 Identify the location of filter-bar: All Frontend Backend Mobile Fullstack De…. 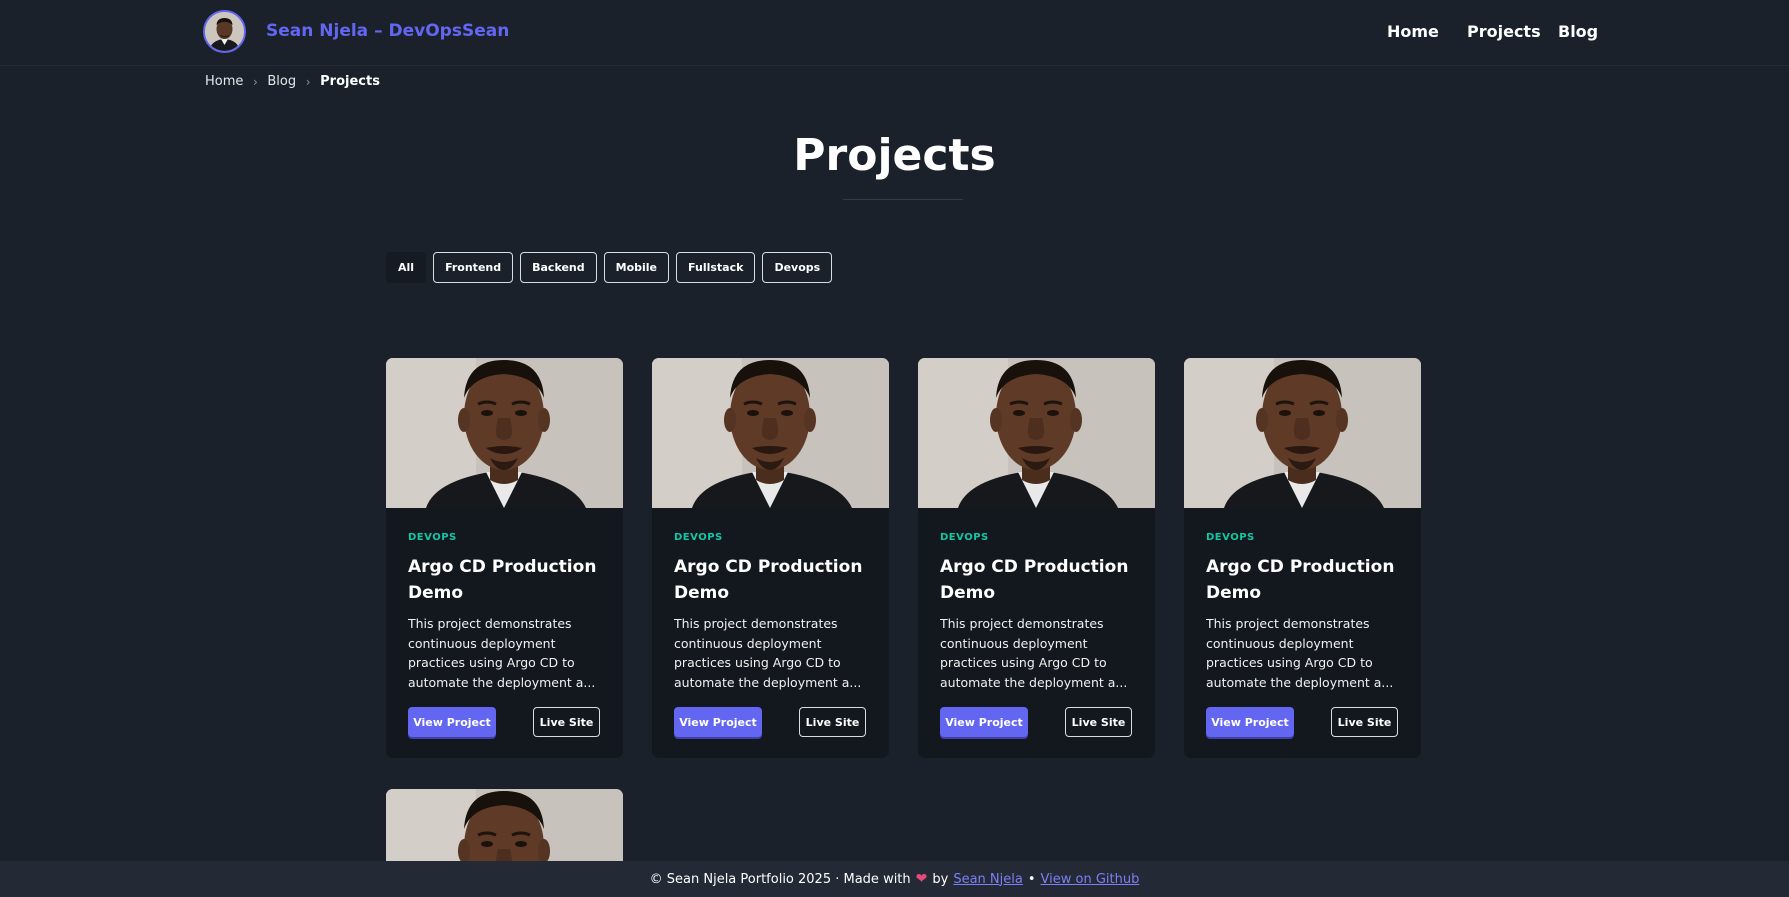
(609, 267).